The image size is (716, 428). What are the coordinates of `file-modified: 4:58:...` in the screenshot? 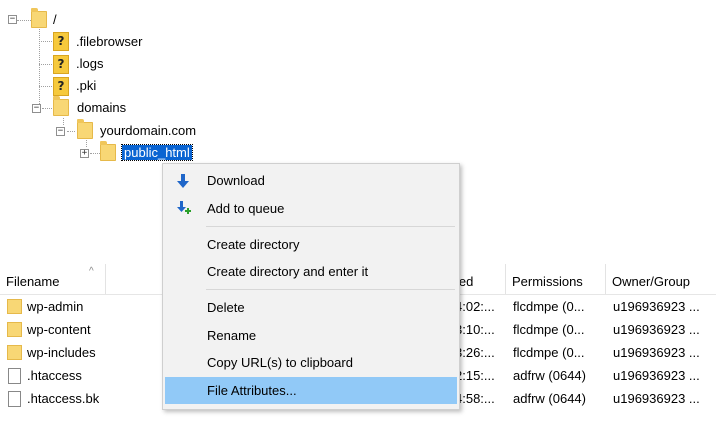 It's located at (475, 398).